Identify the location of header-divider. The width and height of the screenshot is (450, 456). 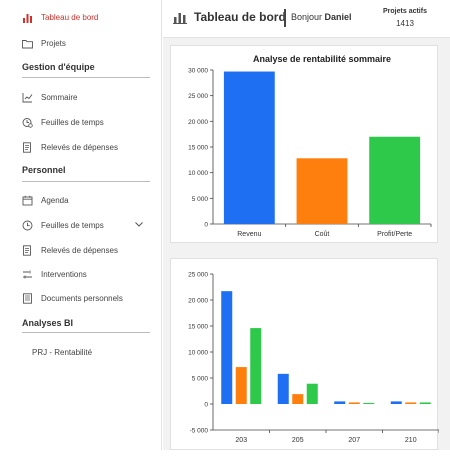
(285, 18).